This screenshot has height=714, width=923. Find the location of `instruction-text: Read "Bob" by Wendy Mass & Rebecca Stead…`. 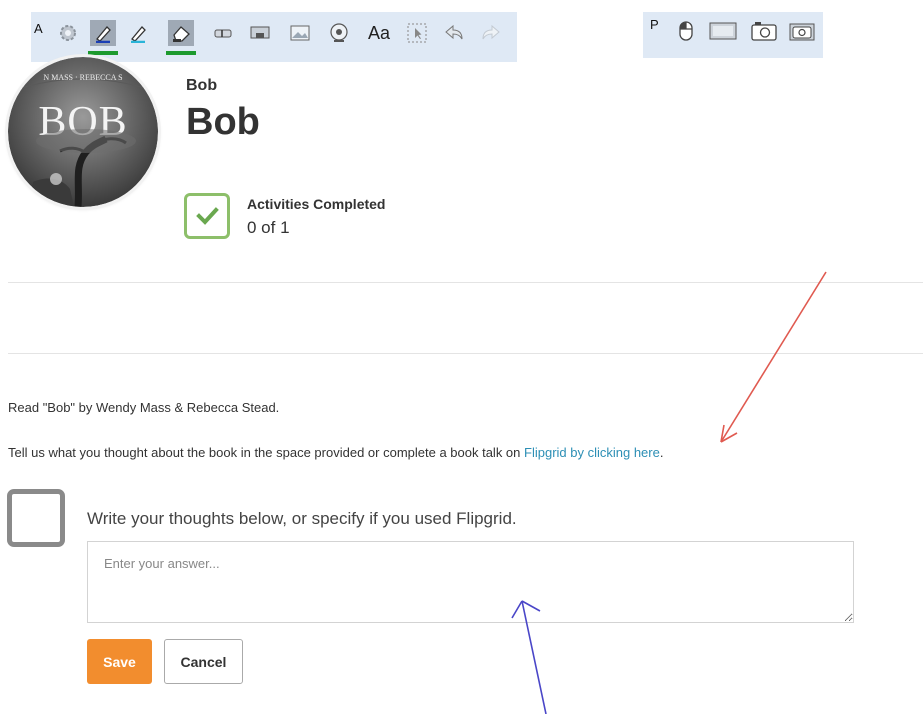

instruction-text: Read "Bob" by Wendy Mass & Rebecca Stead… is located at coordinates (144, 407).